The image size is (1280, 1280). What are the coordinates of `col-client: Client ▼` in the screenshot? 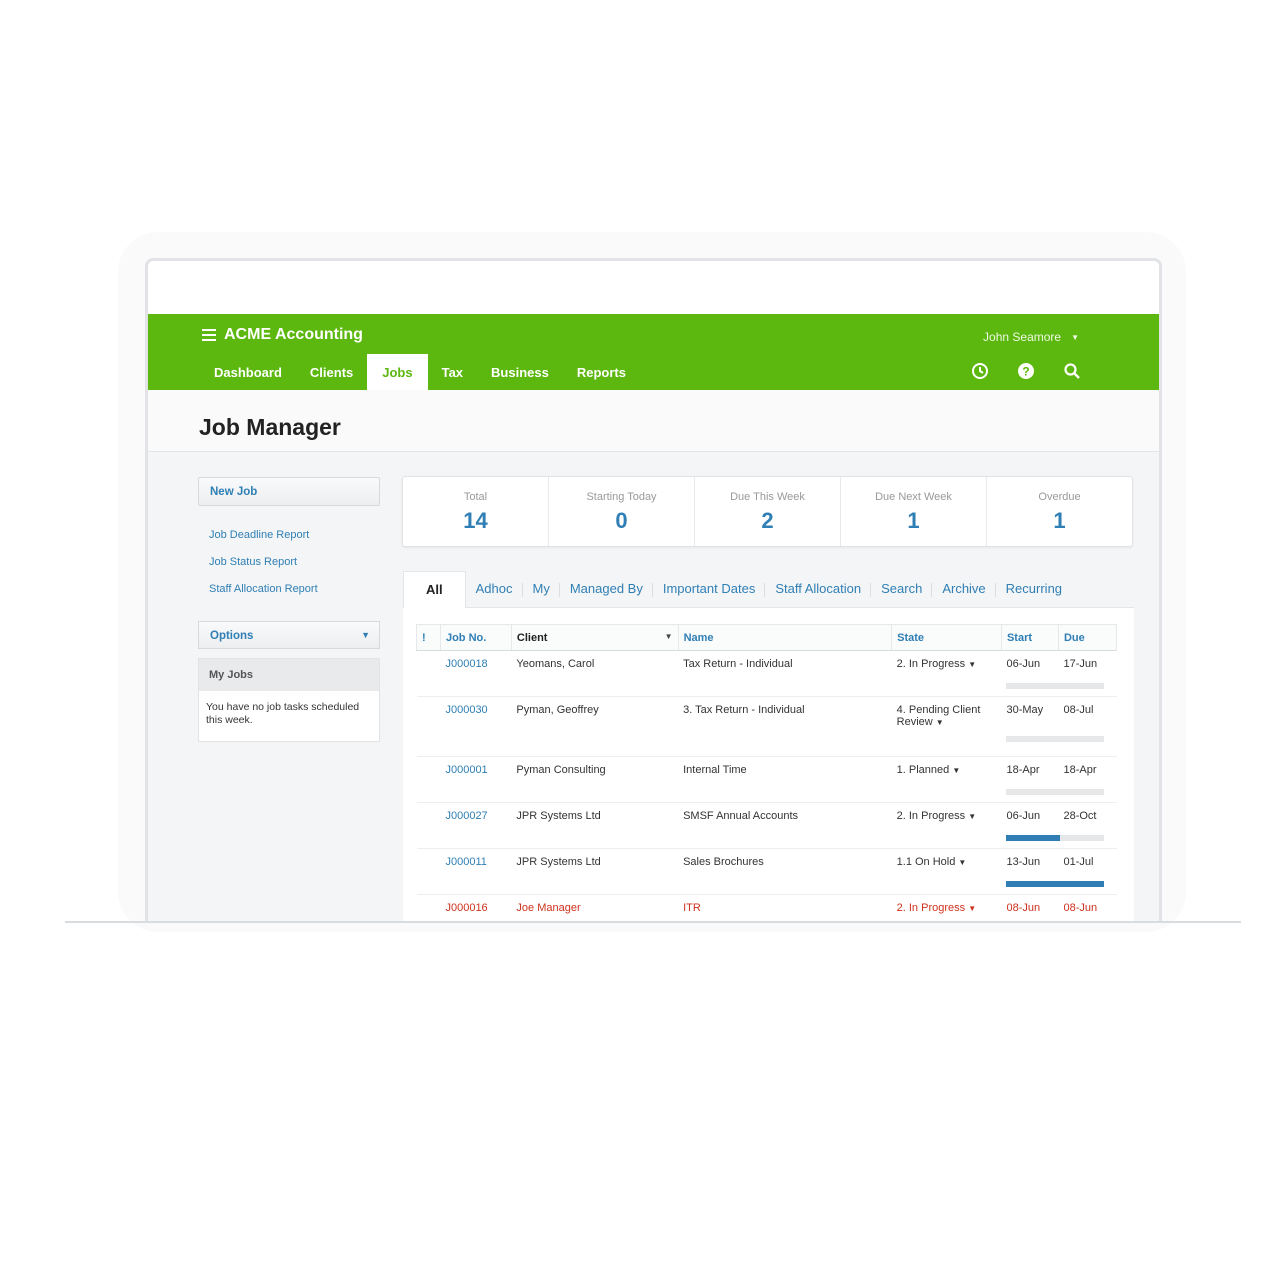 It's located at (594, 637).